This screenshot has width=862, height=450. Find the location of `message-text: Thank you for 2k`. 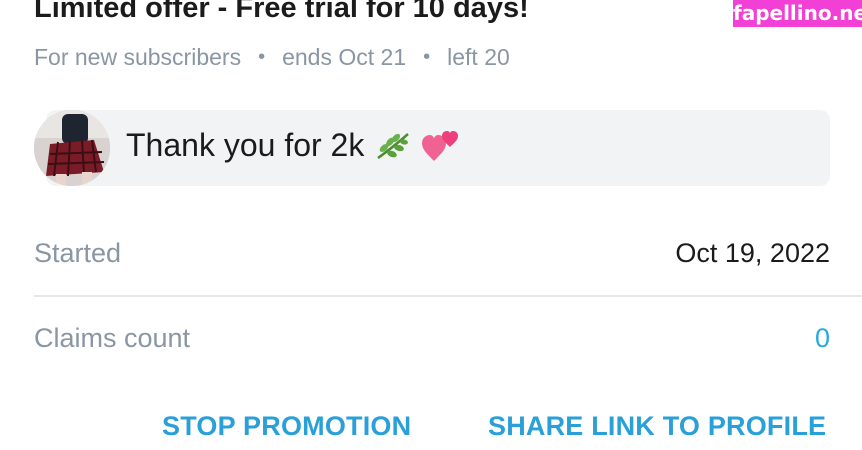

message-text: Thank you for 2k is located at coordinates (245, 145).